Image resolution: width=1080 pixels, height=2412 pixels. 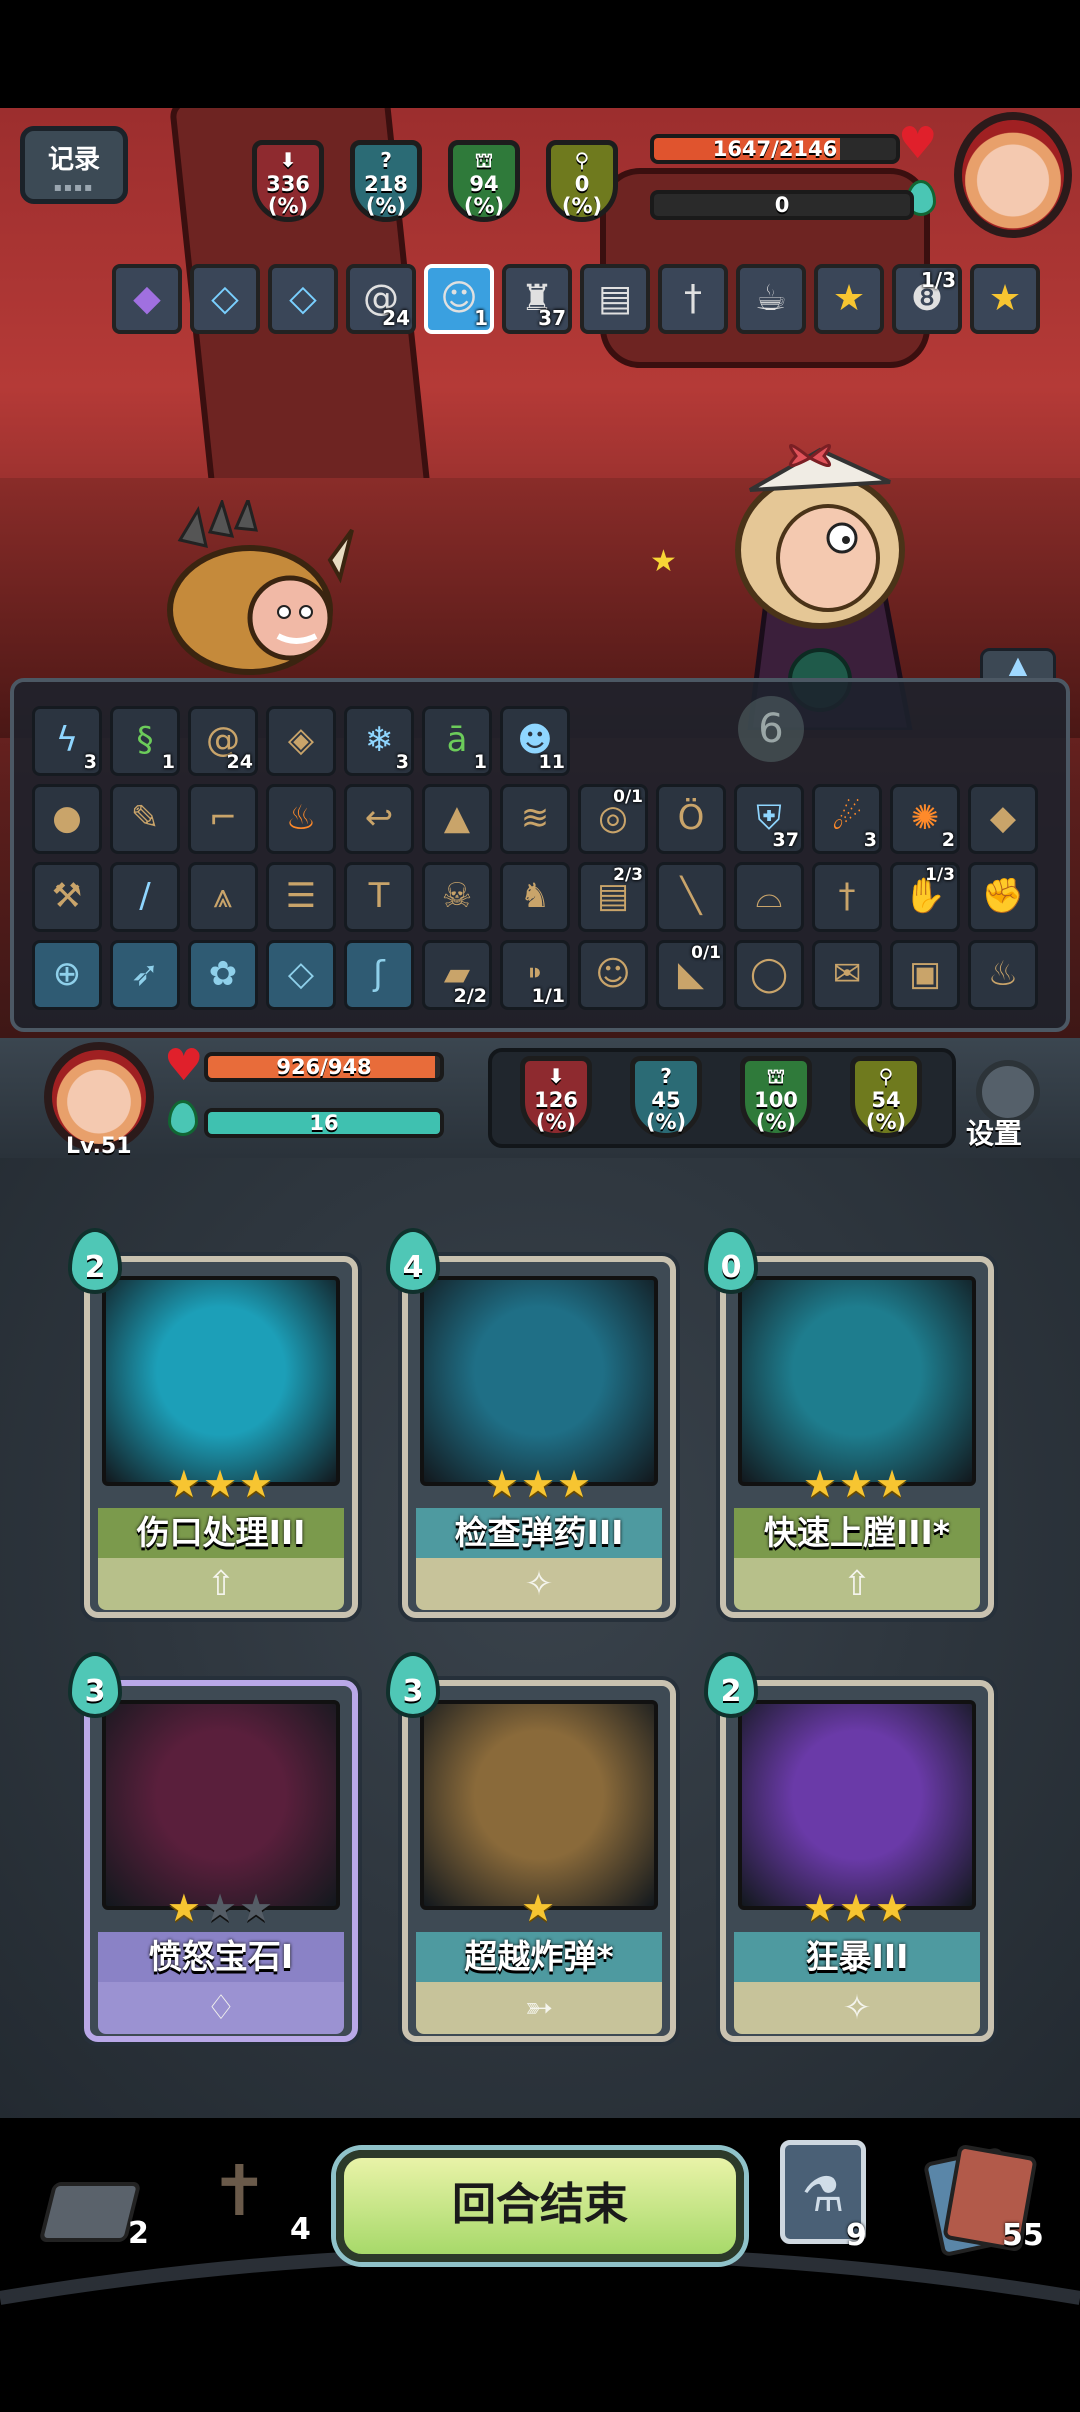 I want to click on sword-icon: †, so click(x=847, y=896).